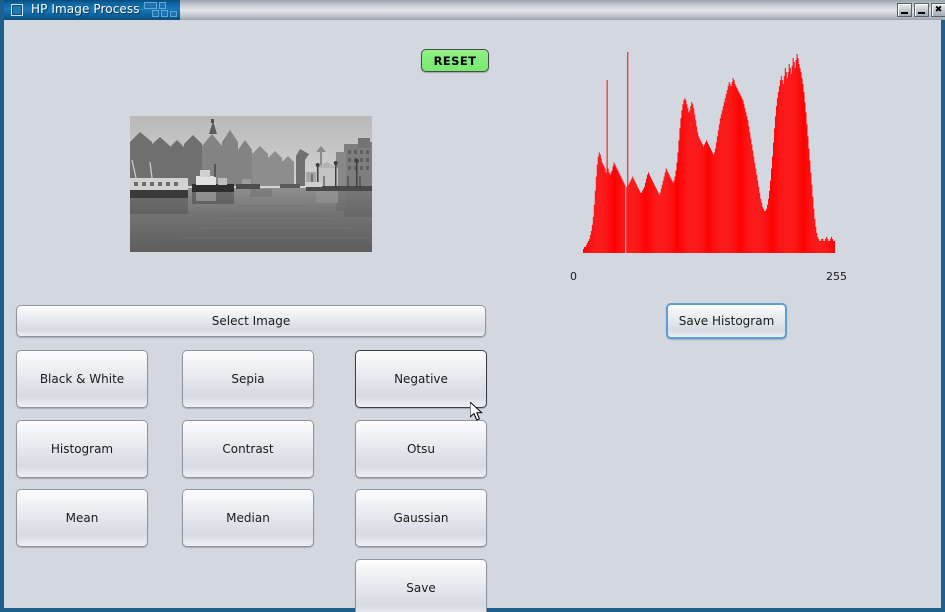  Describe the element at coordinates (421, 449) in the screenshot. I see `otsu-button: Otsu` at that location.